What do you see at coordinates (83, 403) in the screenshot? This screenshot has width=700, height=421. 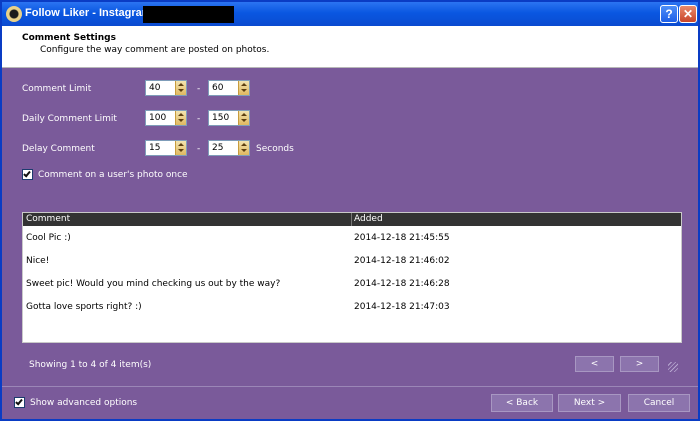 I see `advanced-options-label: Show advanced options` at bounding box center [83, 403].